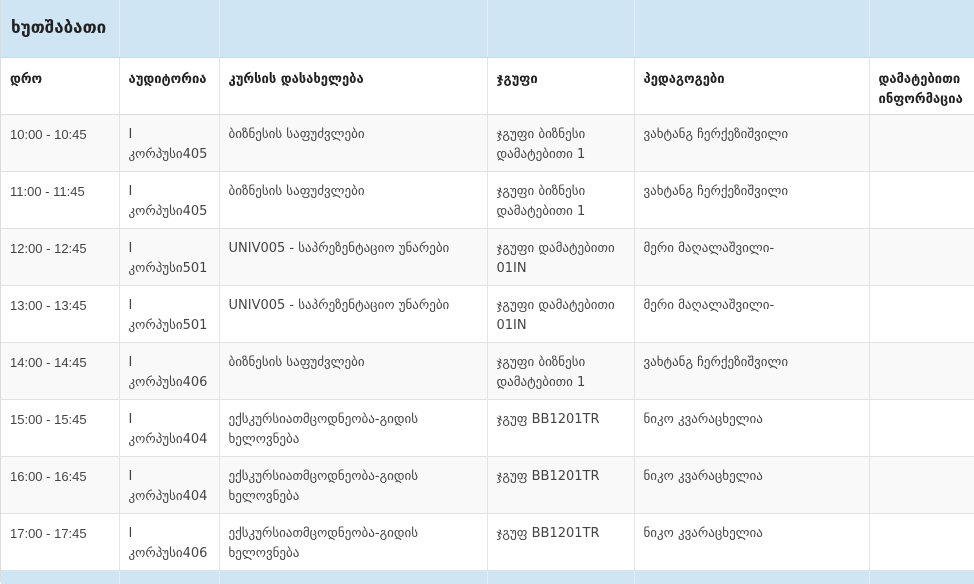 This screenshot has height=584, width=974. I want to click on cell-time: 17:00 - 17:45, so click(60, 542).